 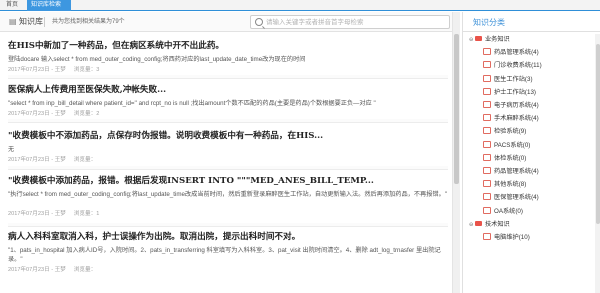 I want to click on tree-item: 其他系统(8), so click(x=504, y=185).